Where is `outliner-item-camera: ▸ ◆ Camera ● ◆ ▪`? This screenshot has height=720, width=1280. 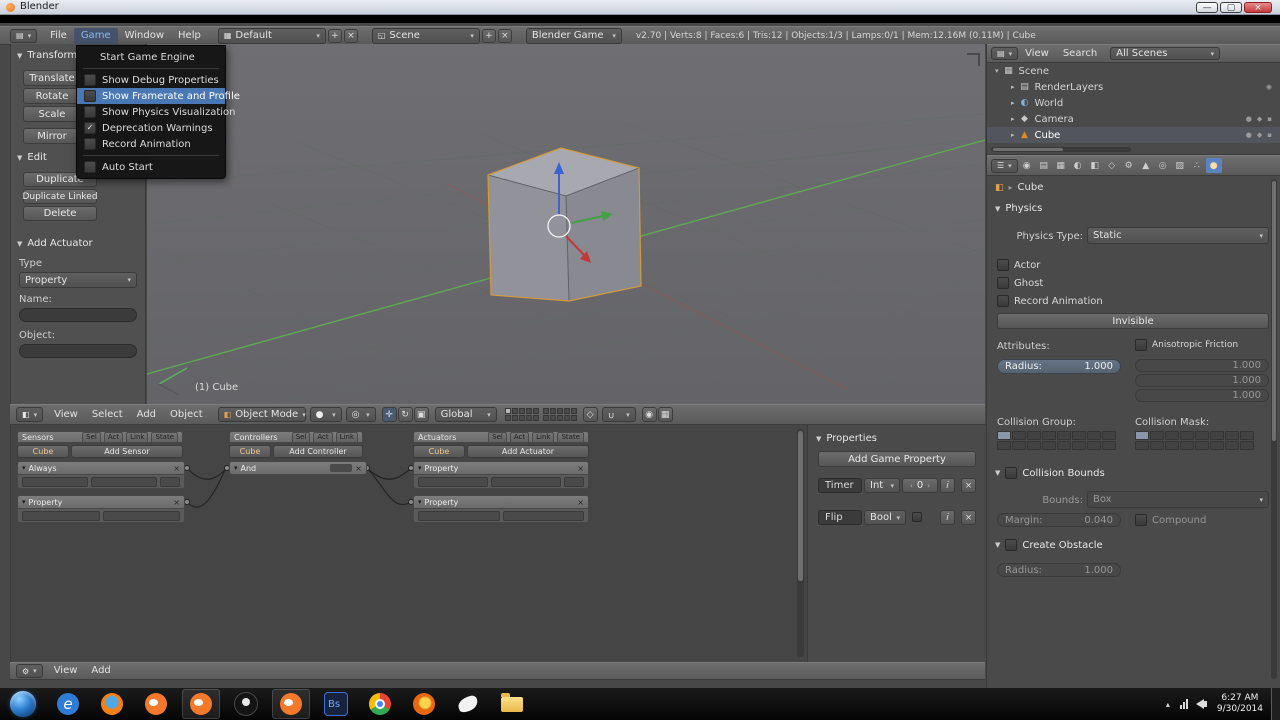
outliner-item-camera: ▸ ◆ Camera ● ◆ ▪ is located at coordinates (1133, 119).